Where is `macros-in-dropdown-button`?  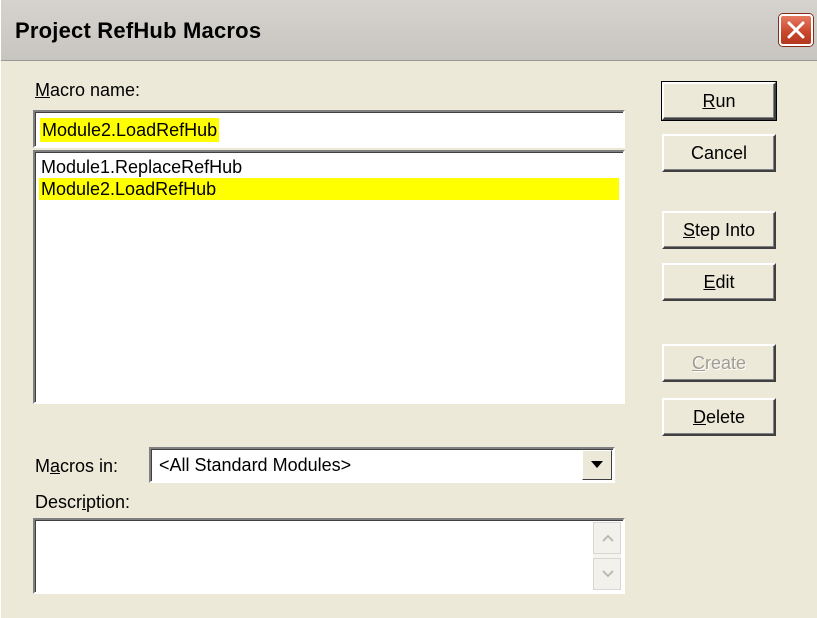
macros-in-dropdown-button is located at coordinates (597, 465).